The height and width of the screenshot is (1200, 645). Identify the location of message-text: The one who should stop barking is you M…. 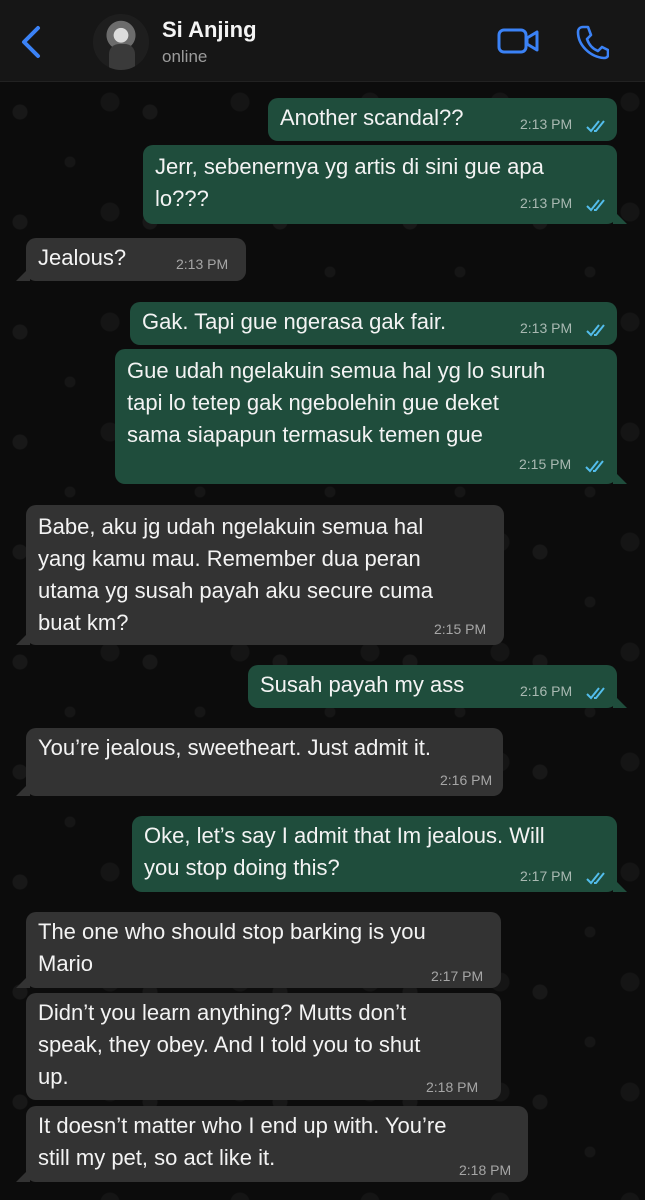
(232, 947).